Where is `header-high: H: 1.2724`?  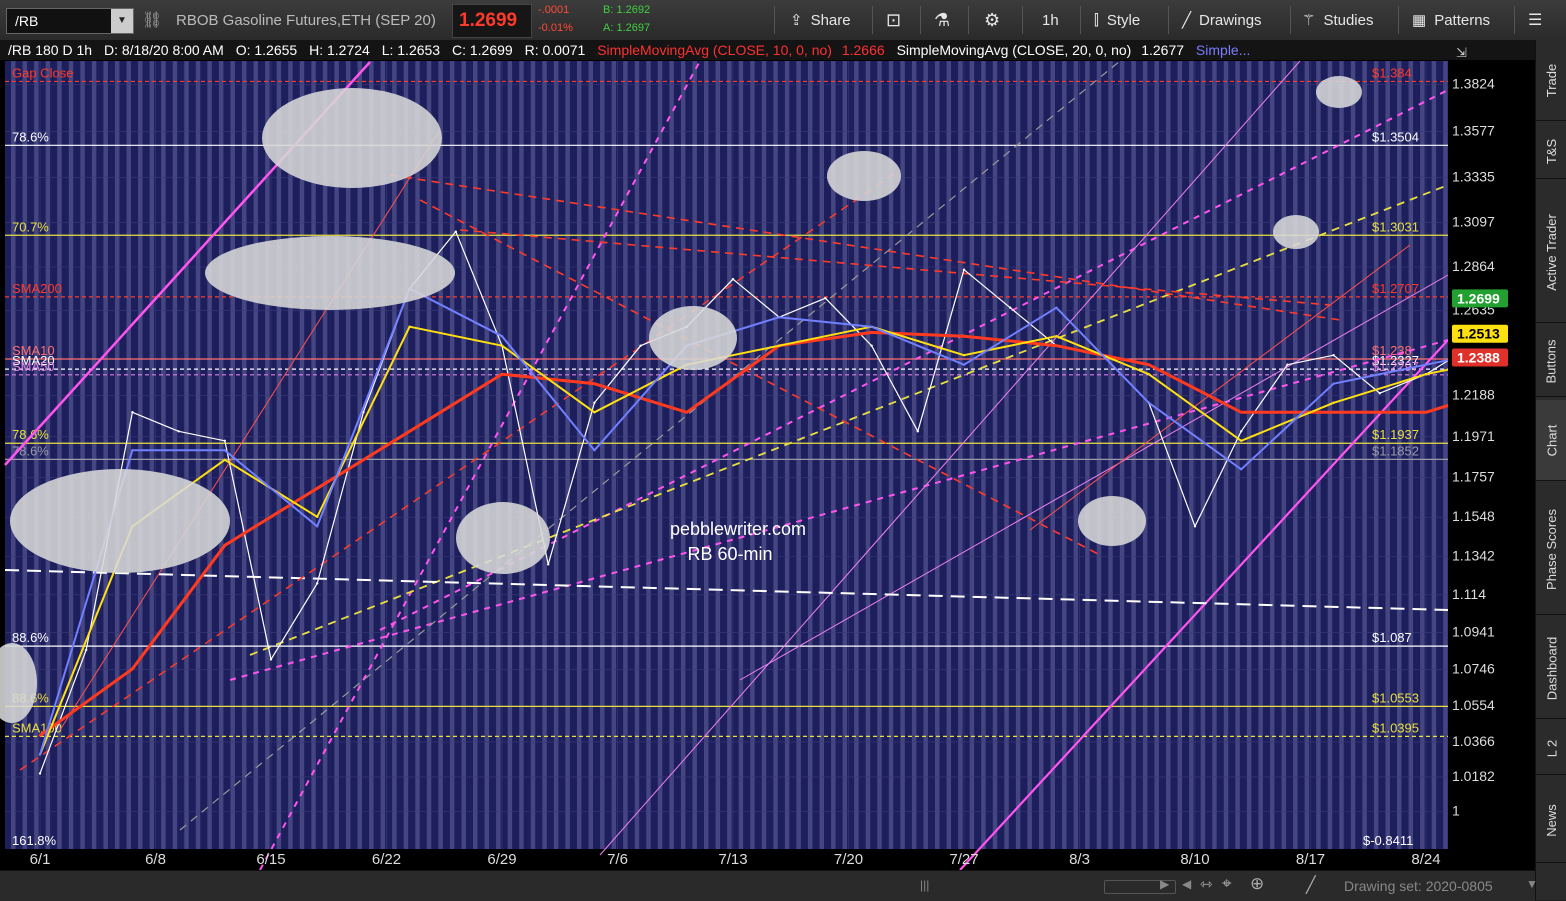 header-high: H: 1.2724 is located at coordinates (339, 50).